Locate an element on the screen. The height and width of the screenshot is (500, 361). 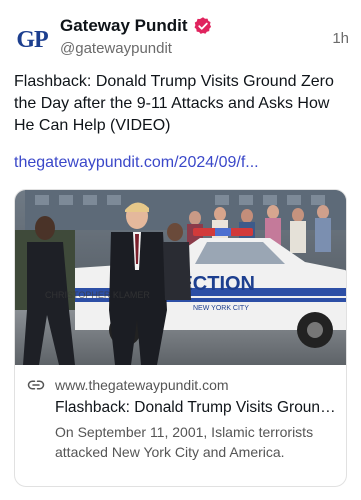
link-card-domain-row: www.thegatewaypundit.com is located at coordinates (128, 385).